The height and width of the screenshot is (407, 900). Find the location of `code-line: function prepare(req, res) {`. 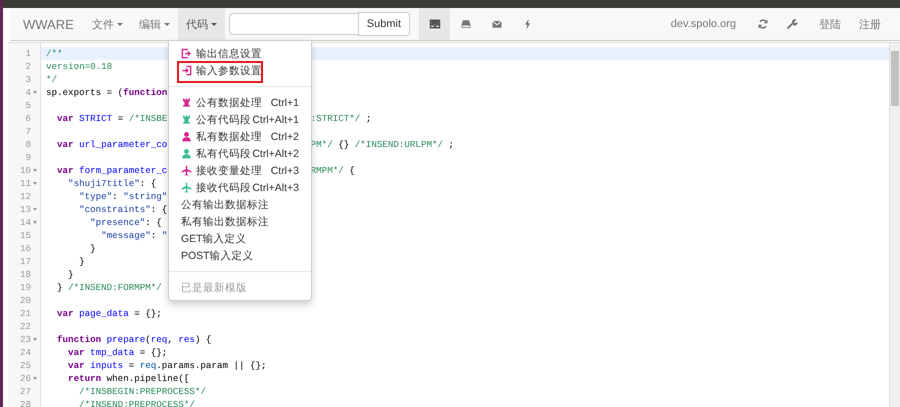

code-line: function prepare(req, res) { is located at coordinates (134, 339).